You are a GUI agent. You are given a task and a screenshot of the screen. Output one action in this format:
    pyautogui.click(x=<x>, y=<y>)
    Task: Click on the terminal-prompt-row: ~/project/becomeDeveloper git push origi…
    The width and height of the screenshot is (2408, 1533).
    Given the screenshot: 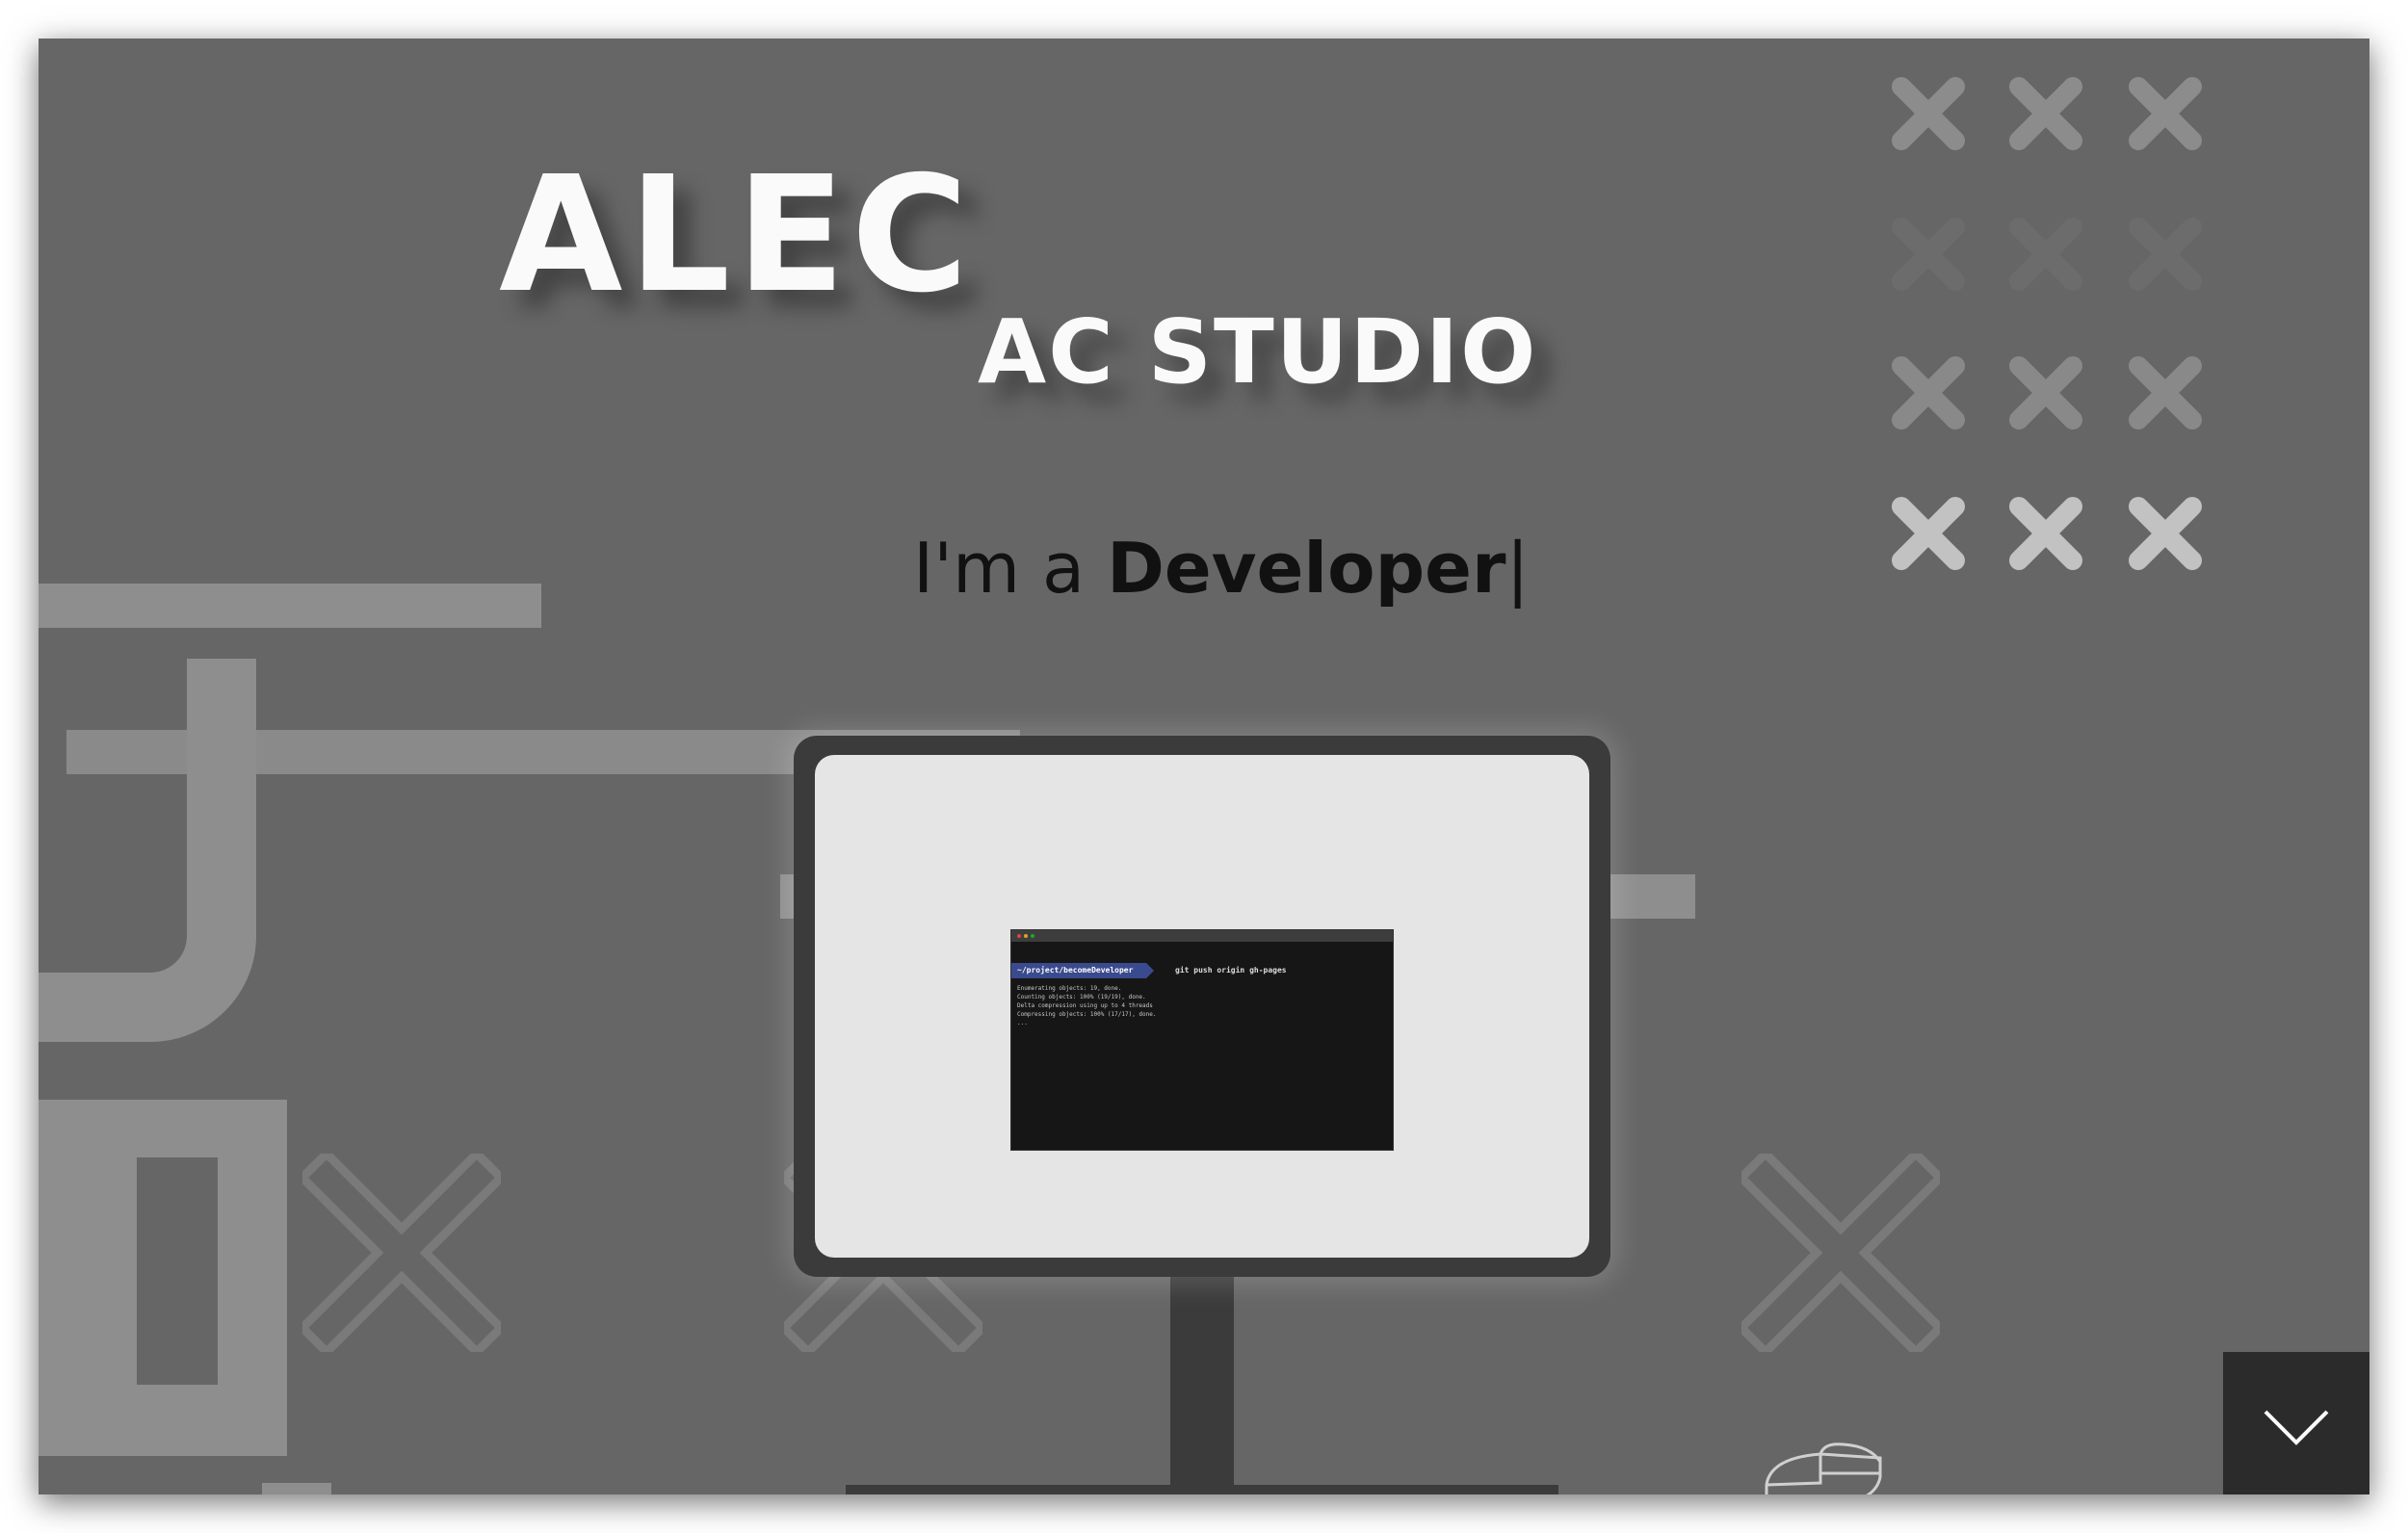 What is the action you would take?
    pyautogui.click(x=1202, y=970)
    